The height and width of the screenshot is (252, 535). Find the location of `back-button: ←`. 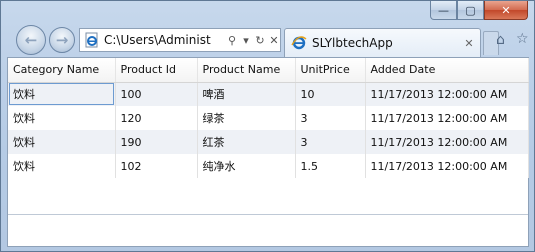

back-button: ← is located at coordinates (31, 40).